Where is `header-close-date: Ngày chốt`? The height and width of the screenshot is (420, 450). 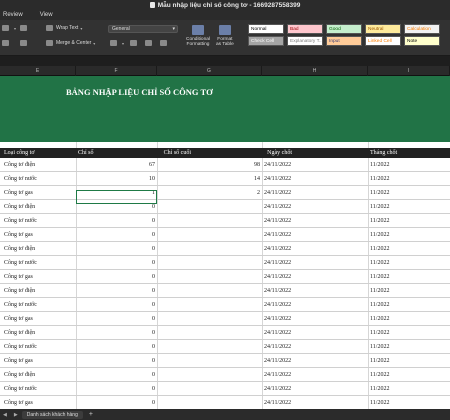 header-close-date: Ngày chốt is located at coordinates (277, 153).